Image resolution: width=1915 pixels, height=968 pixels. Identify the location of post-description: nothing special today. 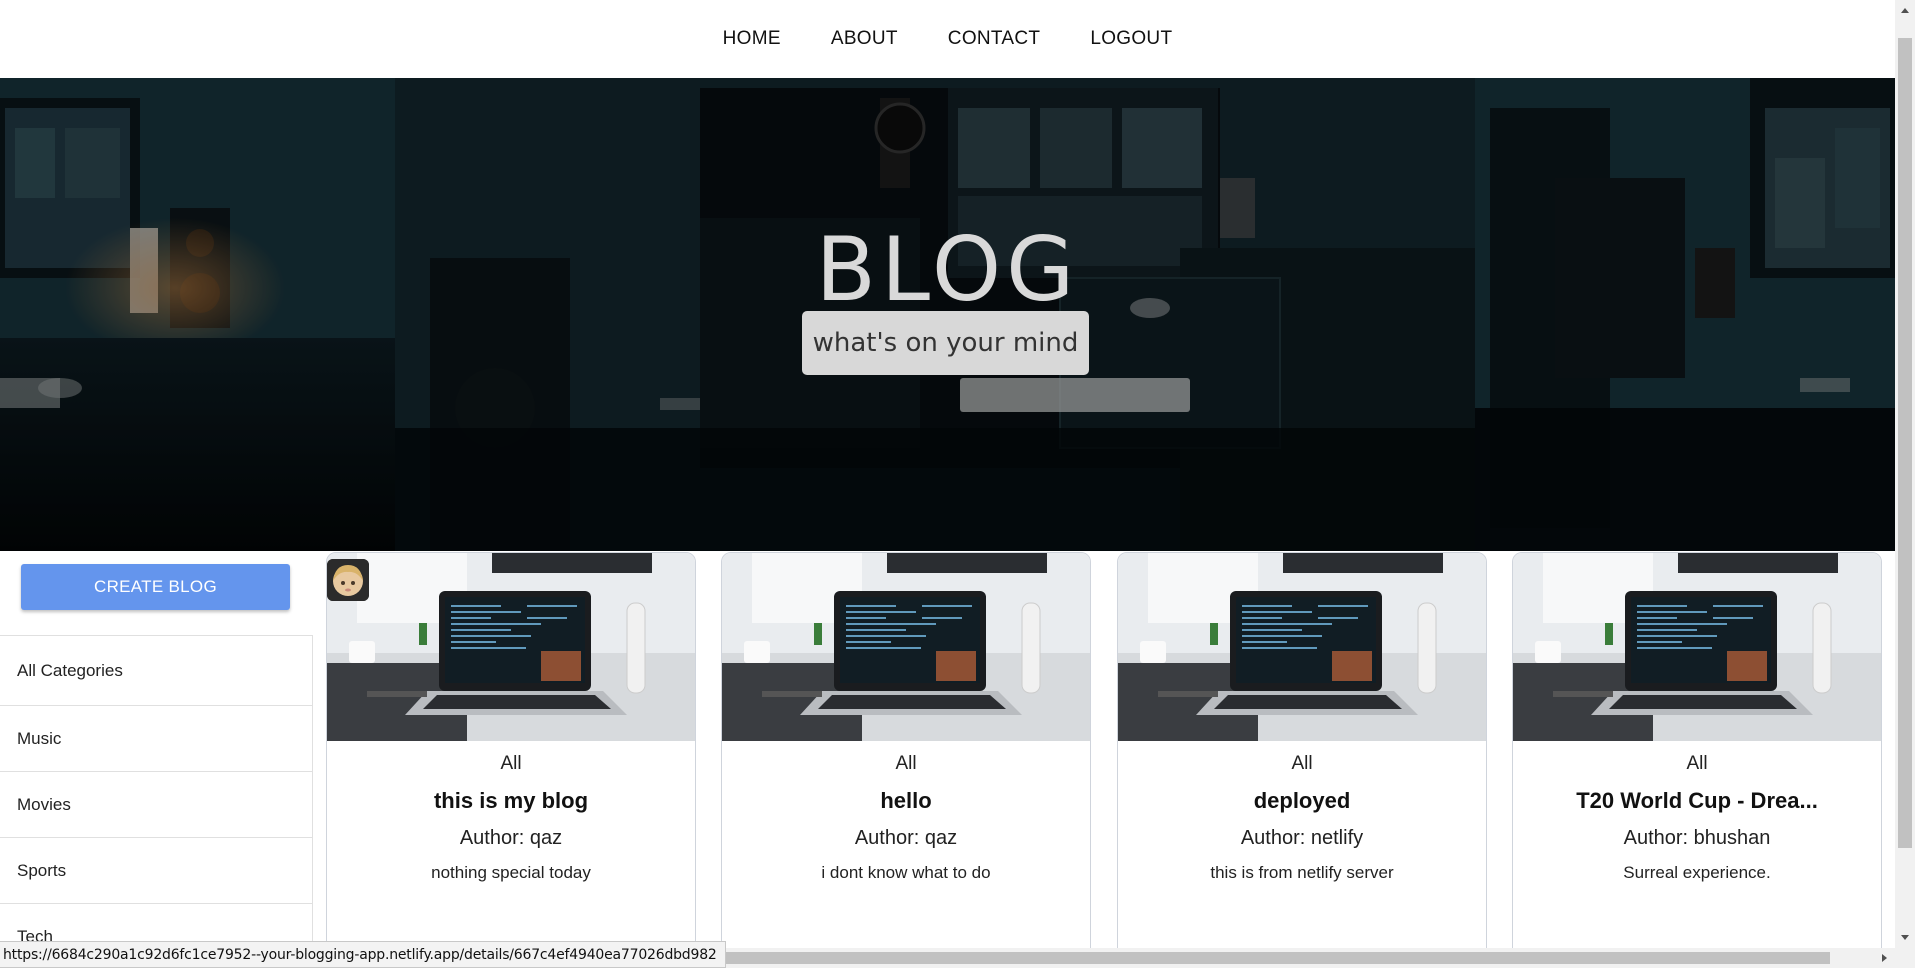
(511, 872).